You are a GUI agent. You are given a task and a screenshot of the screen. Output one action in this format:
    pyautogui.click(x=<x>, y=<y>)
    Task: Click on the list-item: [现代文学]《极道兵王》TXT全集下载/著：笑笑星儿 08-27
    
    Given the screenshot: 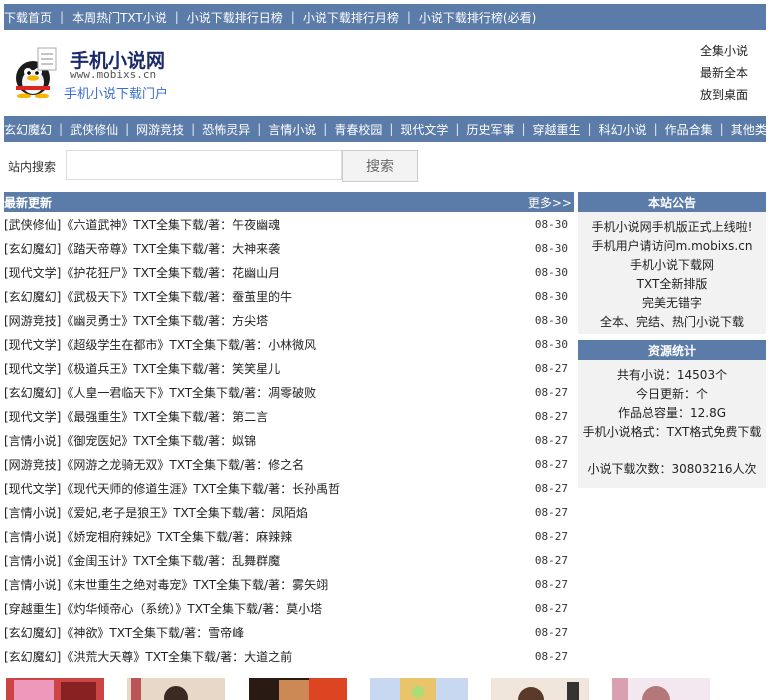 What is the action you would take?
    pyautogui.click(x=289, y=368)
    